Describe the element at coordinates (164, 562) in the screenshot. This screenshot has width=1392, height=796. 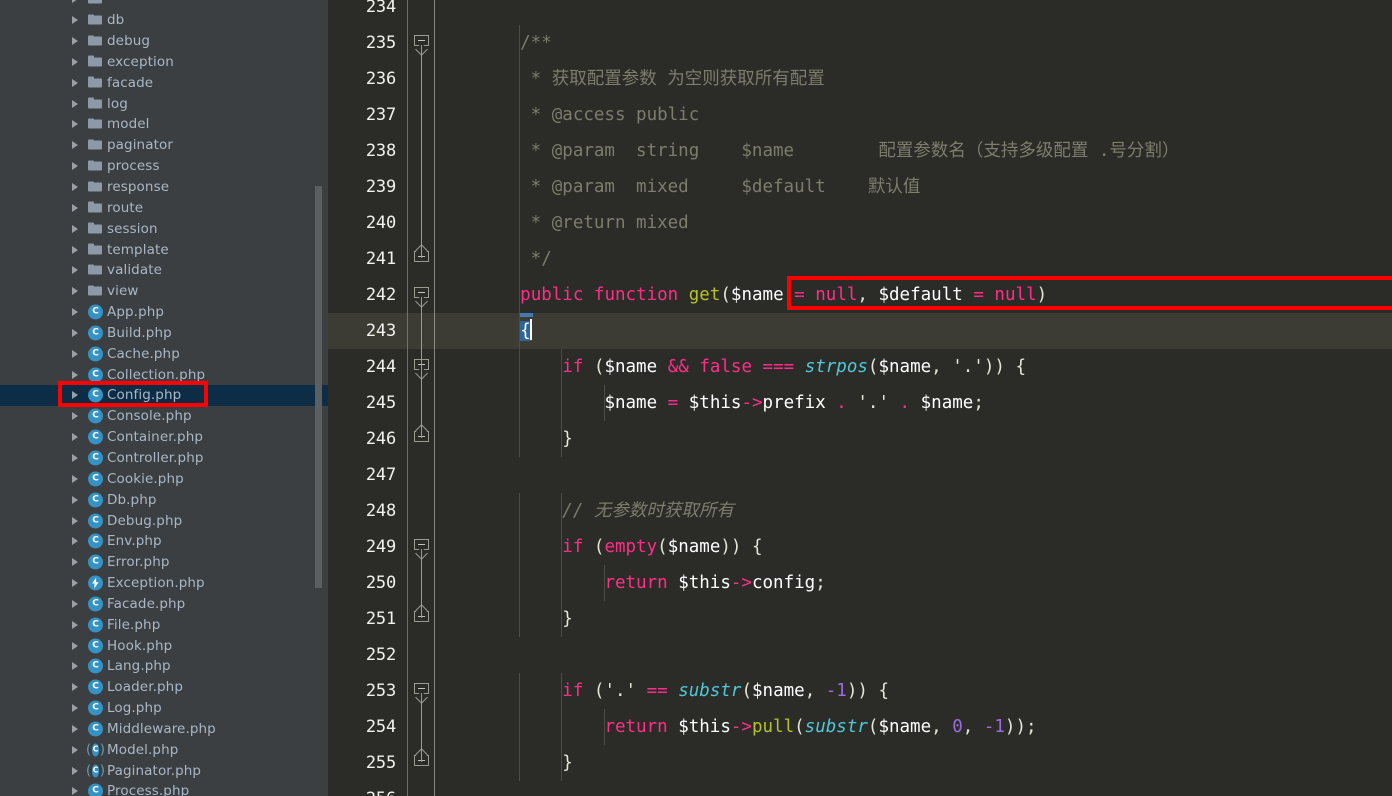
I see `tree-item-error-php: C Error.php` at that location.